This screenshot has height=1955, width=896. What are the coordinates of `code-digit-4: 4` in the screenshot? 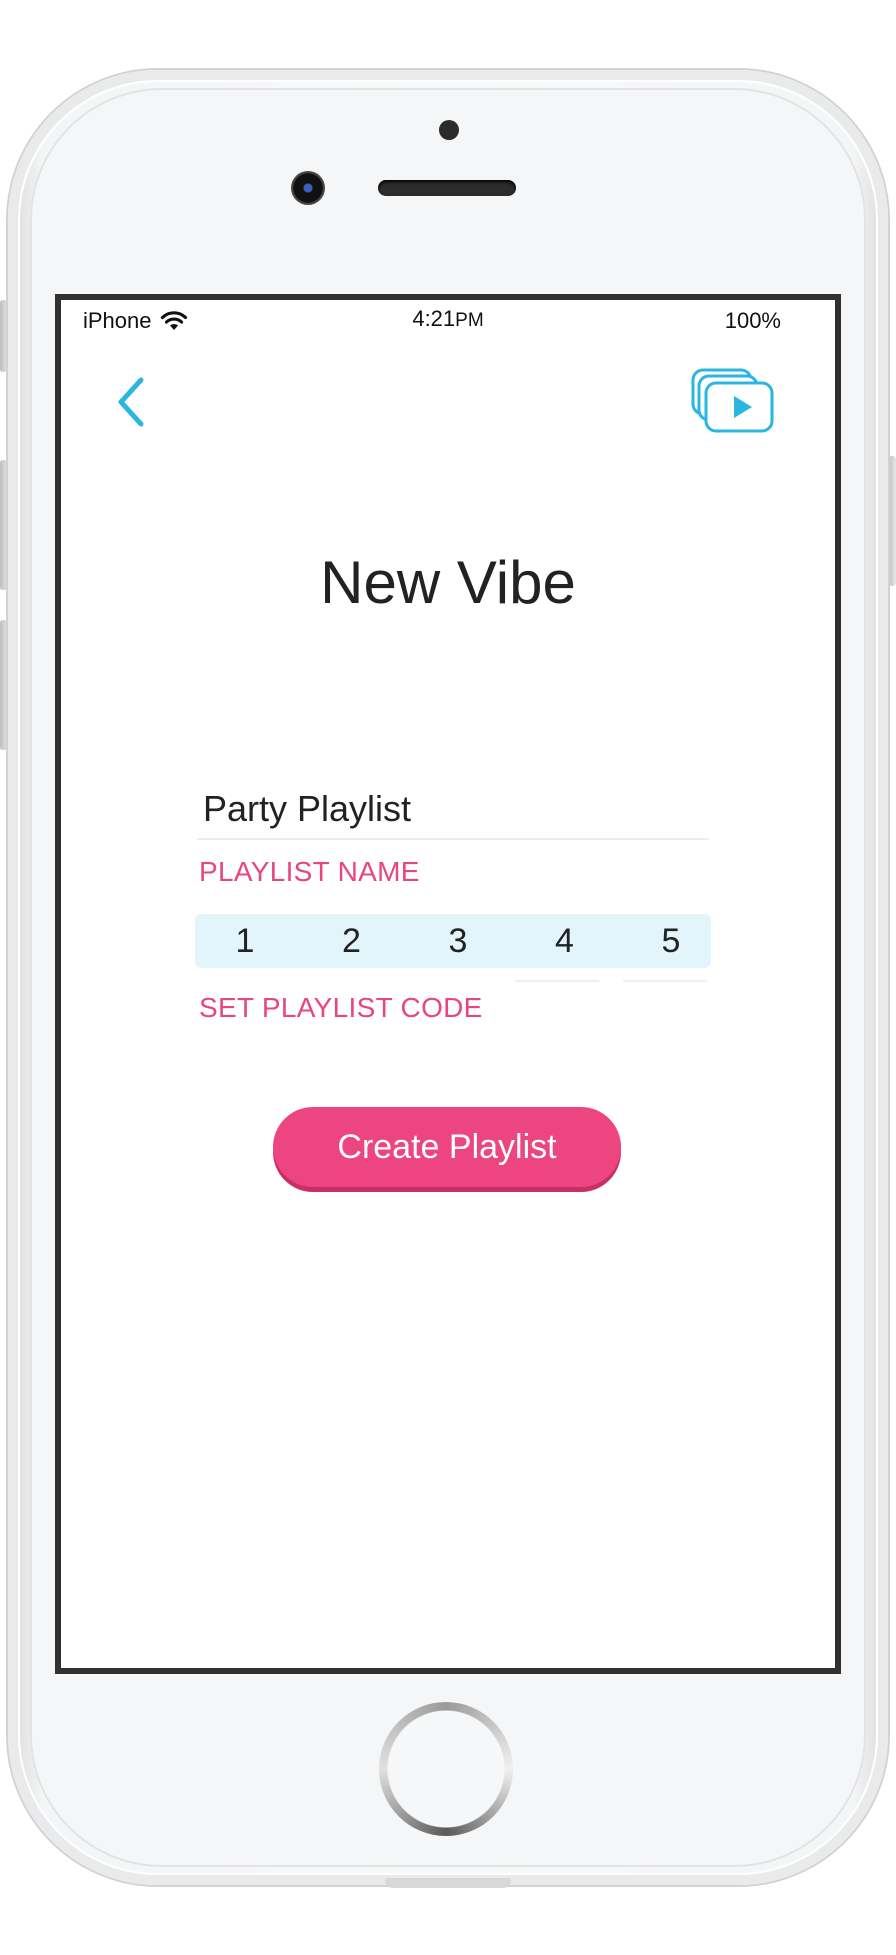 It's located at (565, 941).